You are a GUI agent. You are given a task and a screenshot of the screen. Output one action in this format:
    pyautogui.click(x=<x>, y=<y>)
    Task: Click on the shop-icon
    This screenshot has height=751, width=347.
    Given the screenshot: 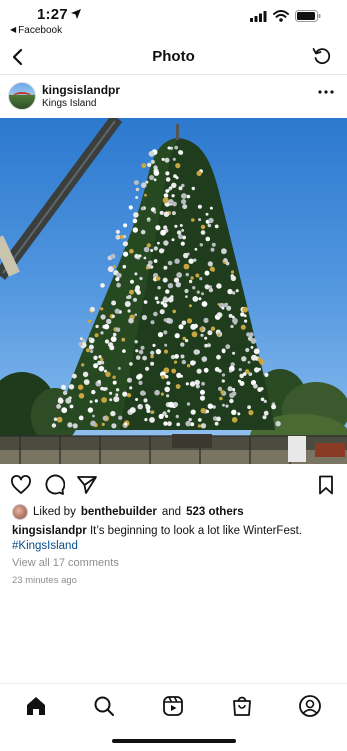 What is the action you would take?
    pyautogui.click(x=242, y=706)
    